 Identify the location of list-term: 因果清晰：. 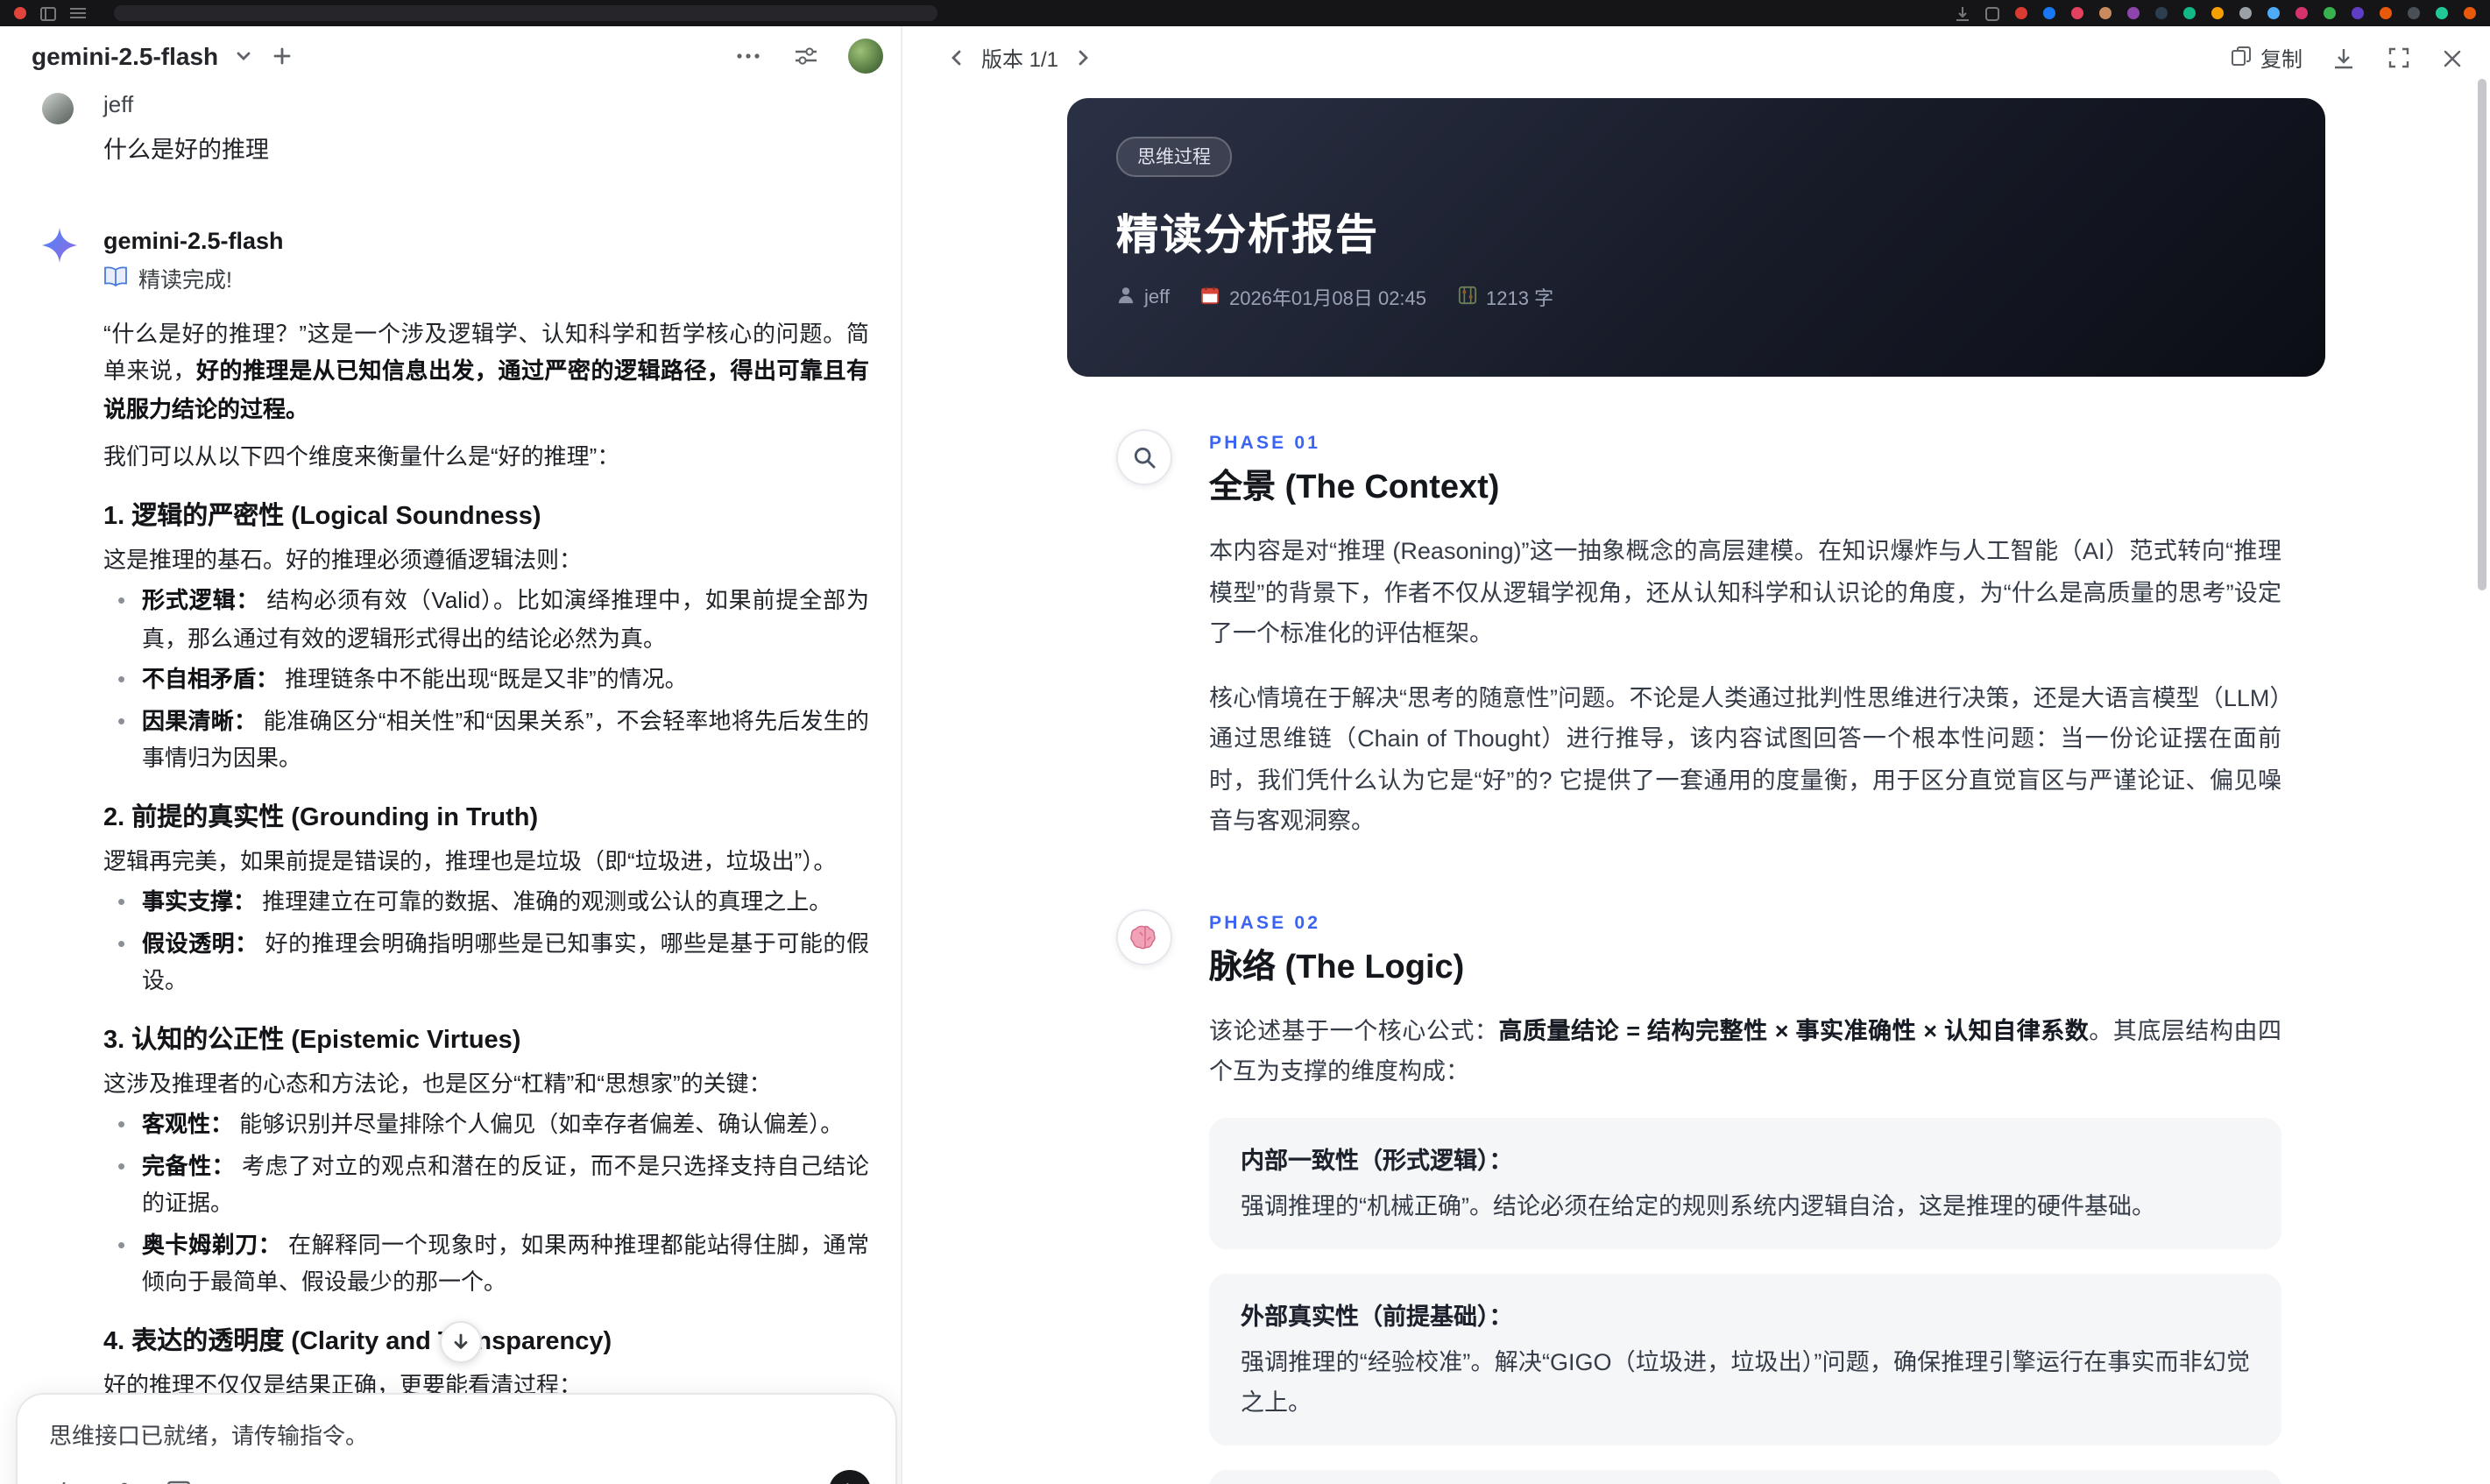
(200, 720).